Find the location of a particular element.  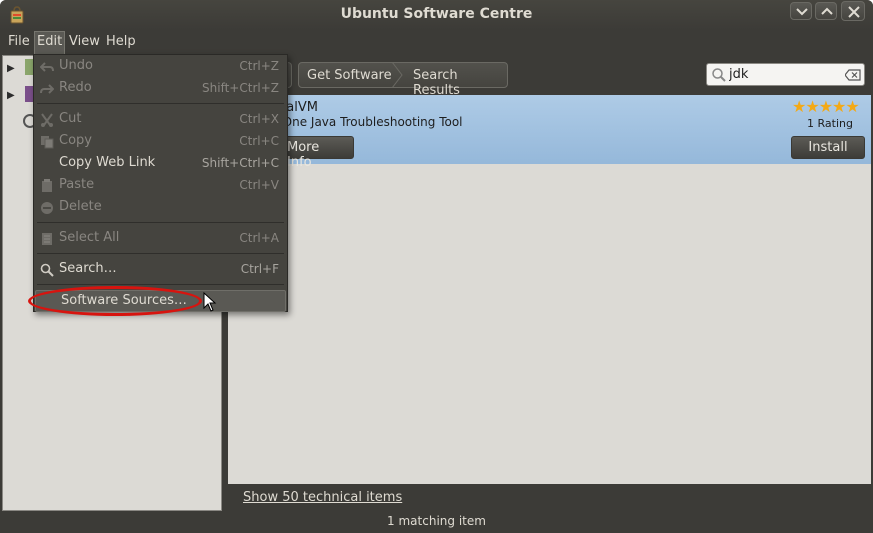

search-field is located at coordinates (785, 74).